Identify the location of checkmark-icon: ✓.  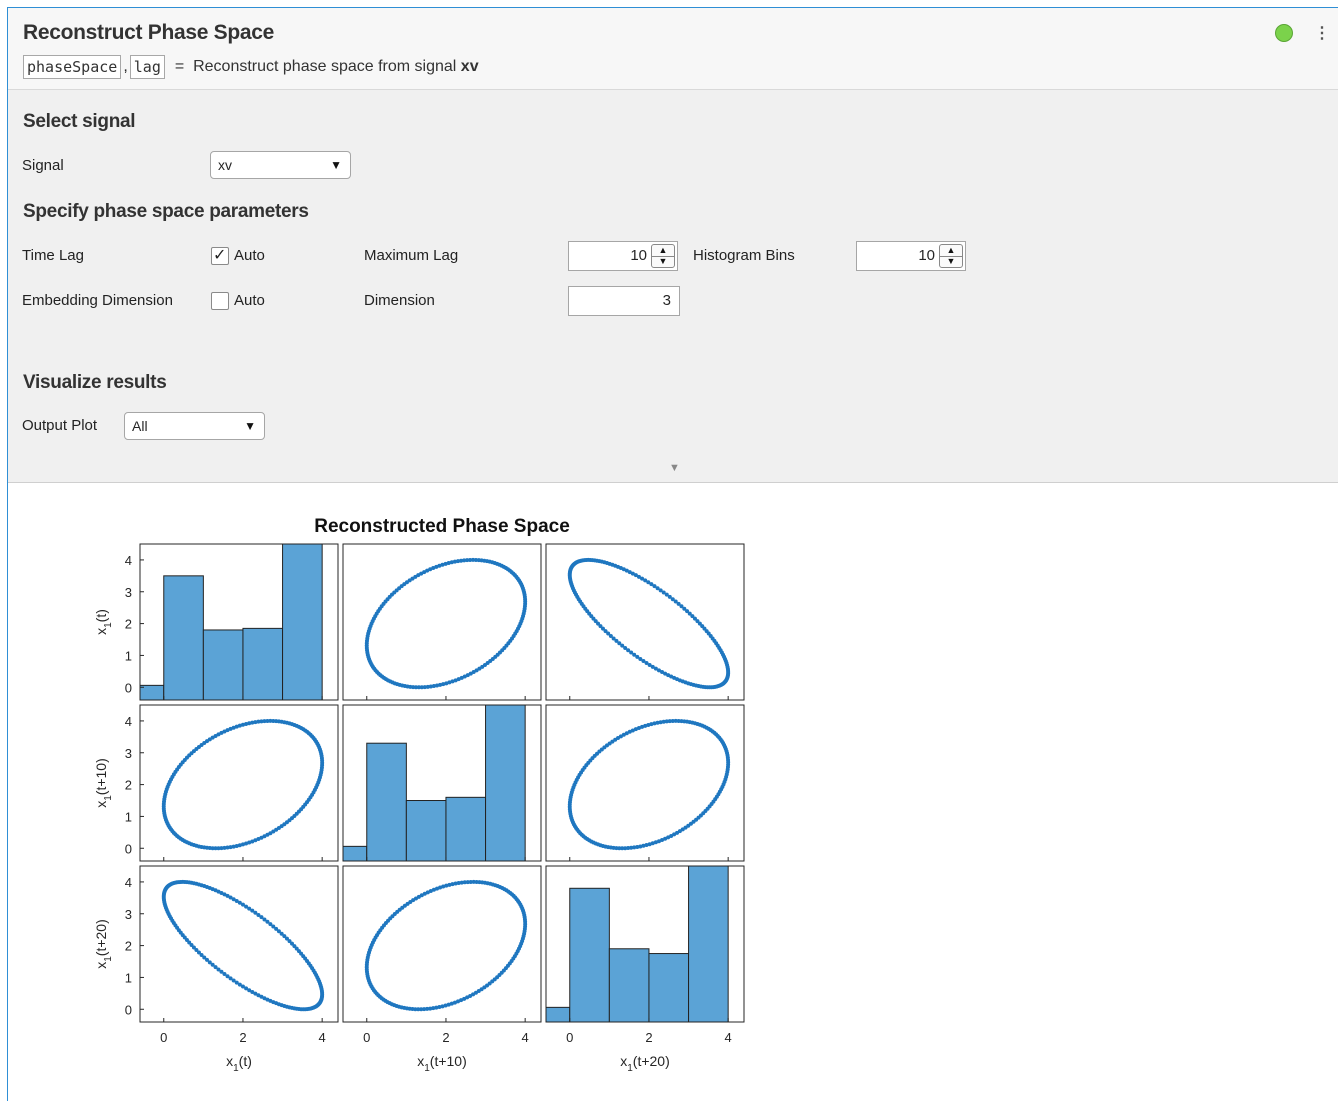
(220, 255).